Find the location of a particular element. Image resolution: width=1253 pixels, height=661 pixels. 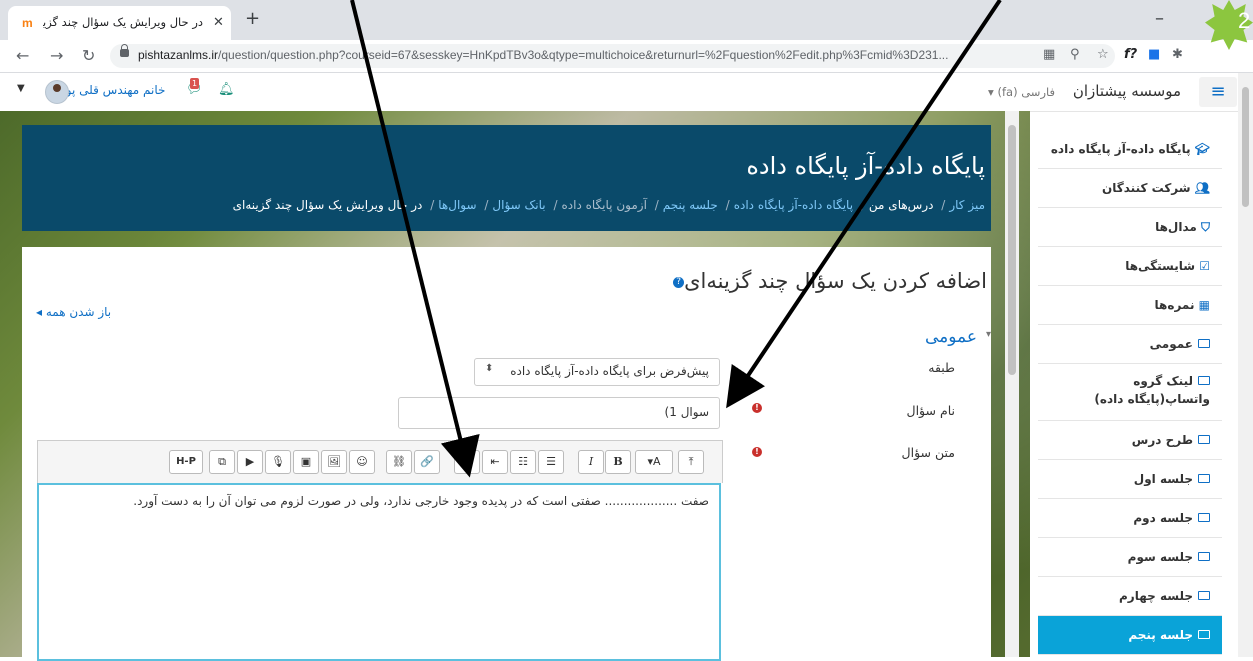

course-title: پایگاه داده-آز پایگاه داده is located at coordinates (865, 166).